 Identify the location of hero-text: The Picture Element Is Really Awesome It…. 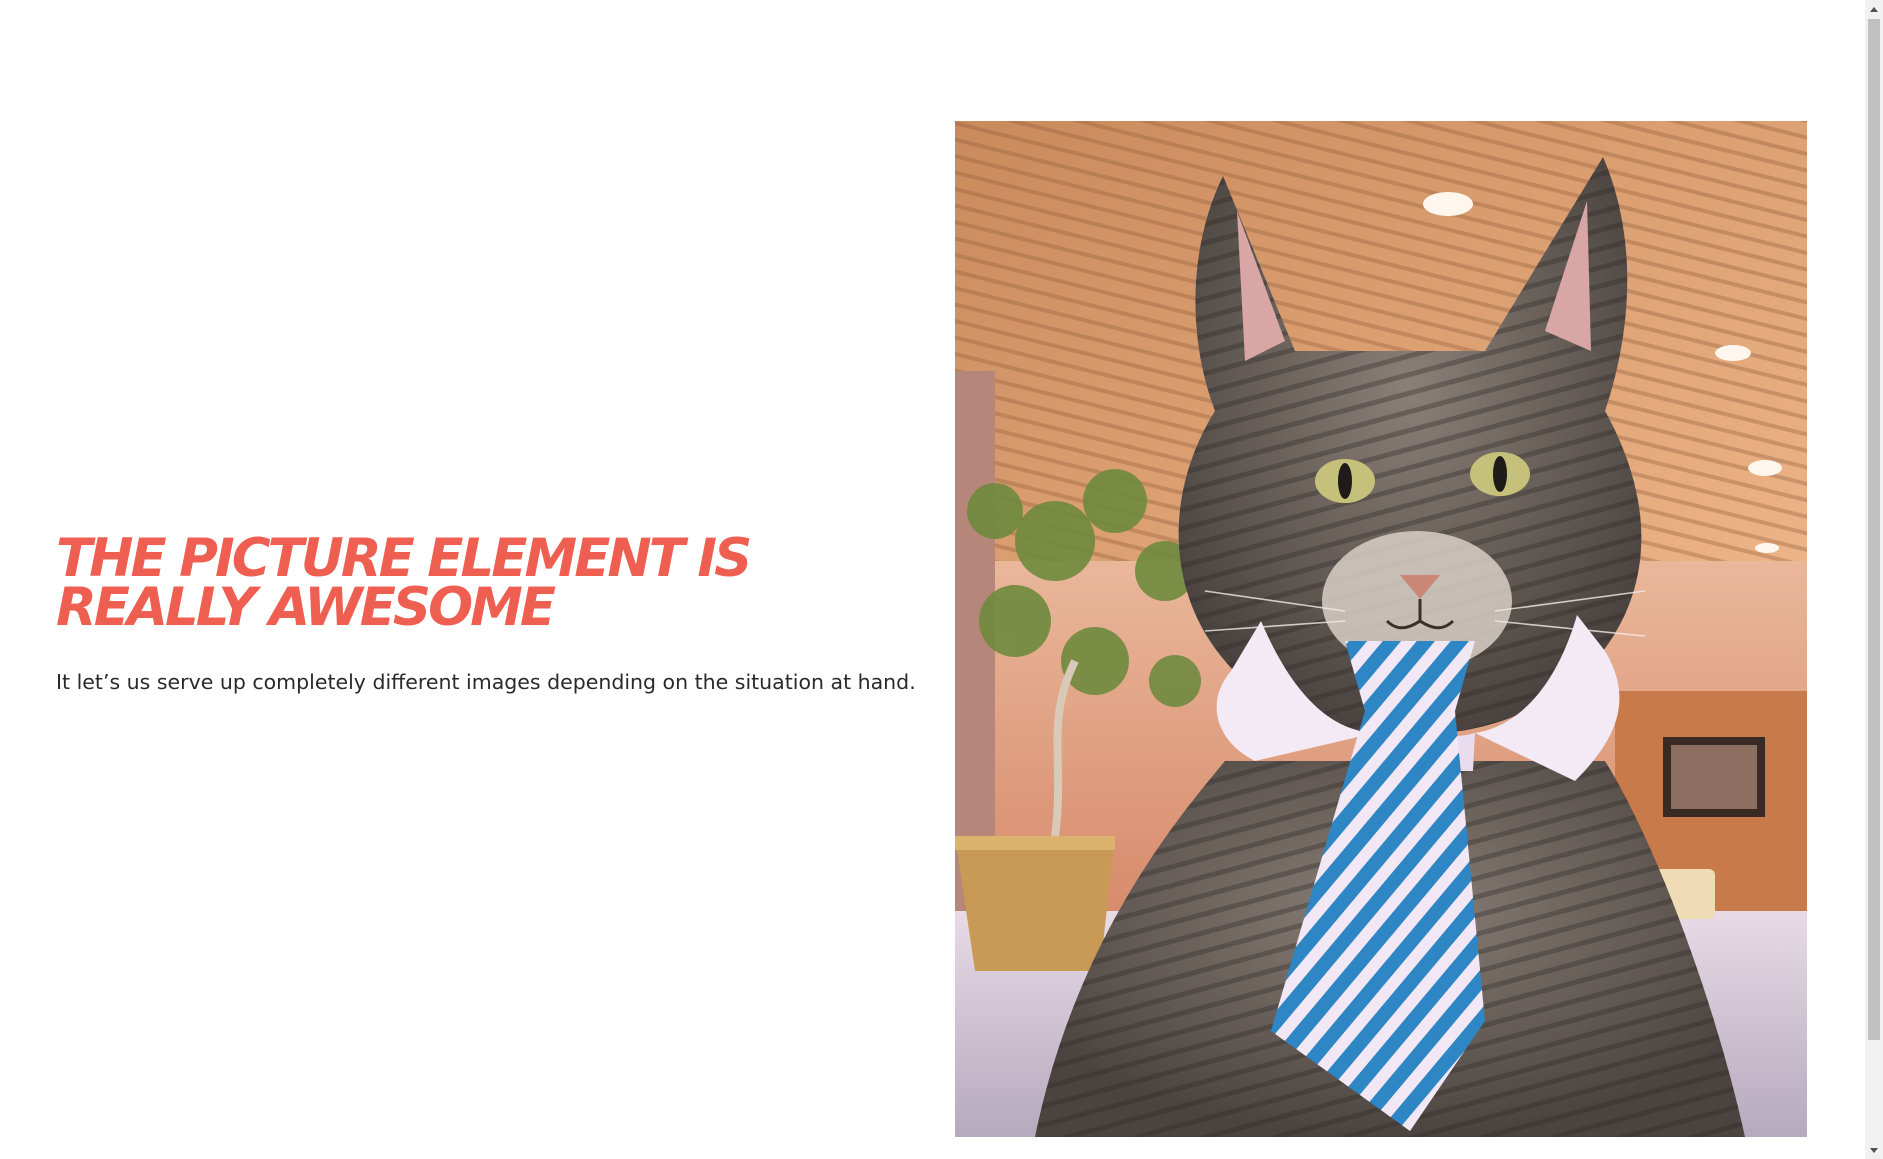
(496, 612).